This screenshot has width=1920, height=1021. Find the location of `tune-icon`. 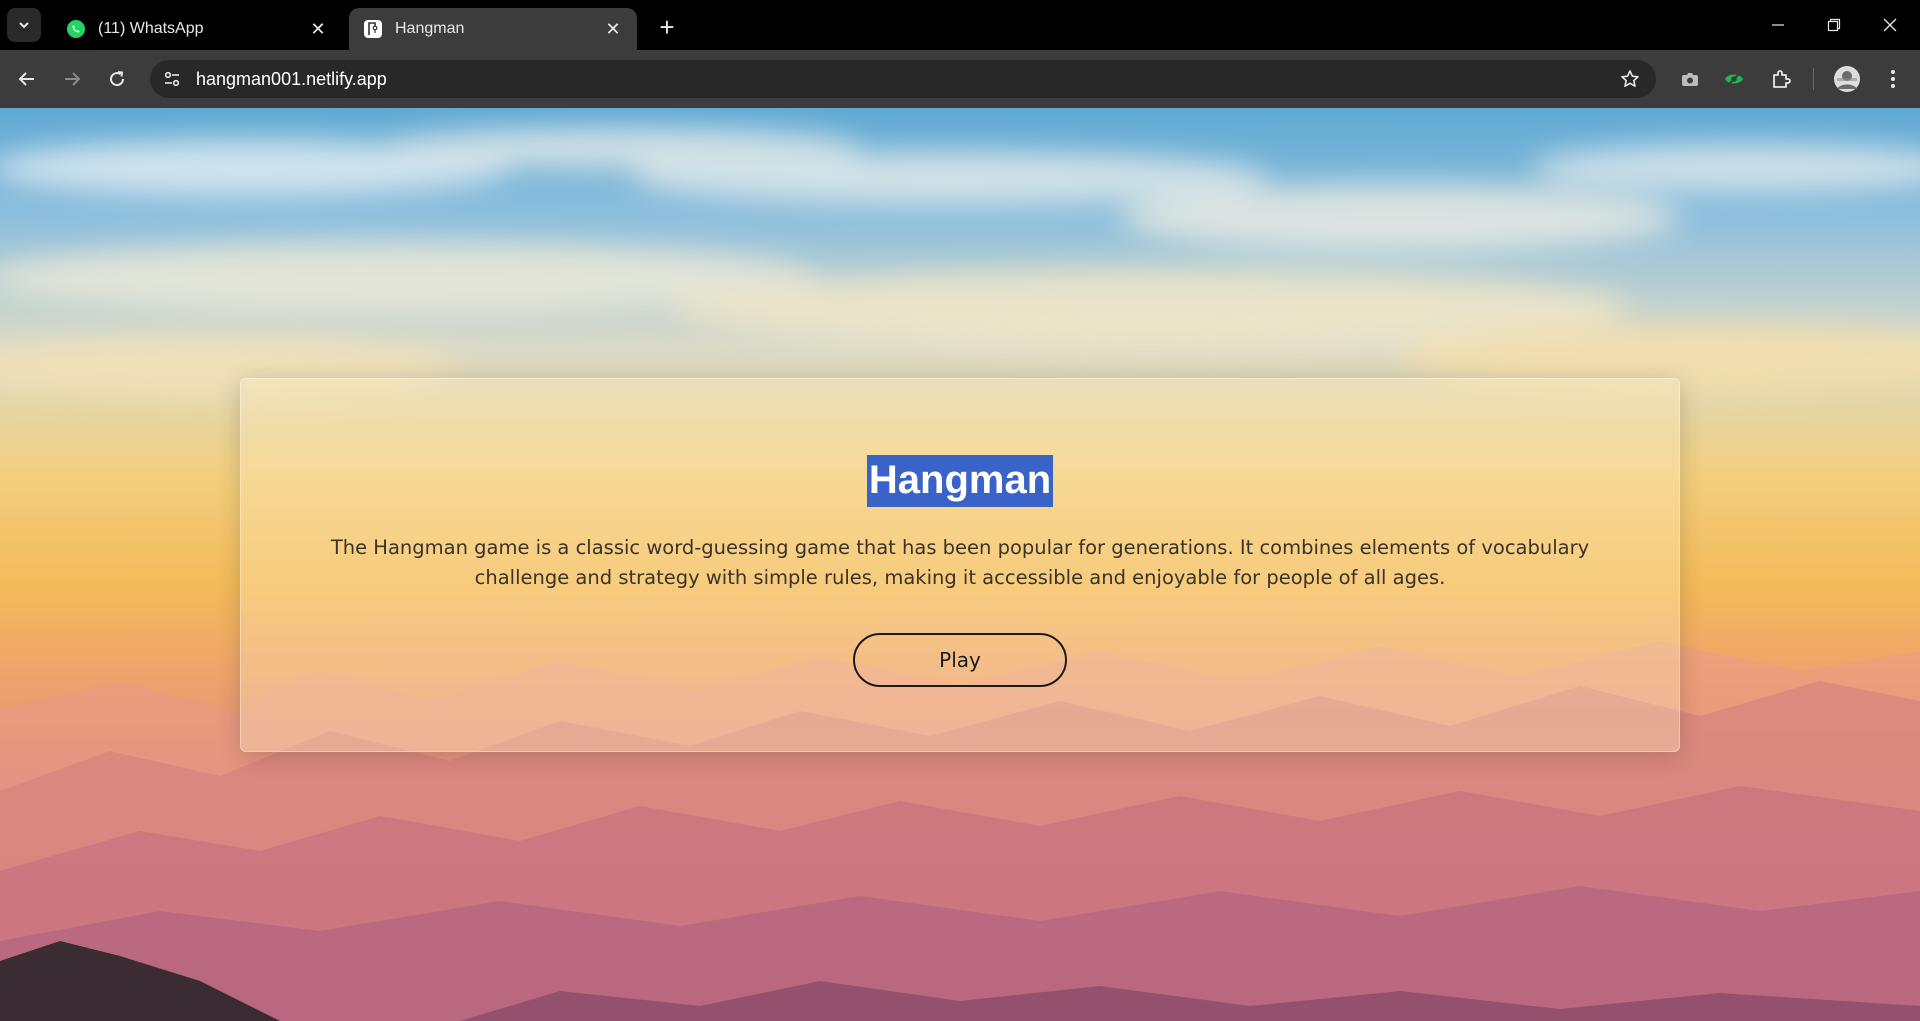

tune-icon is located at coordinates (172, 79).